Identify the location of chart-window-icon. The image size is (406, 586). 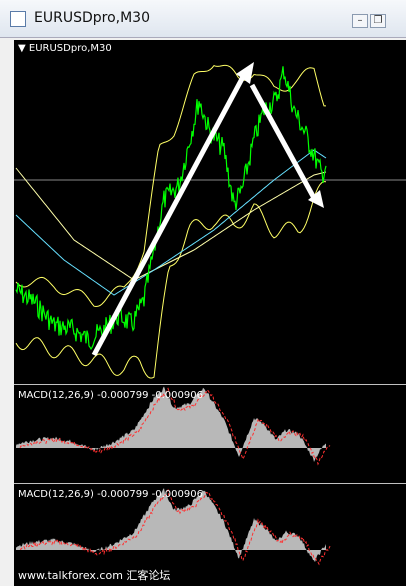
(18, 19).